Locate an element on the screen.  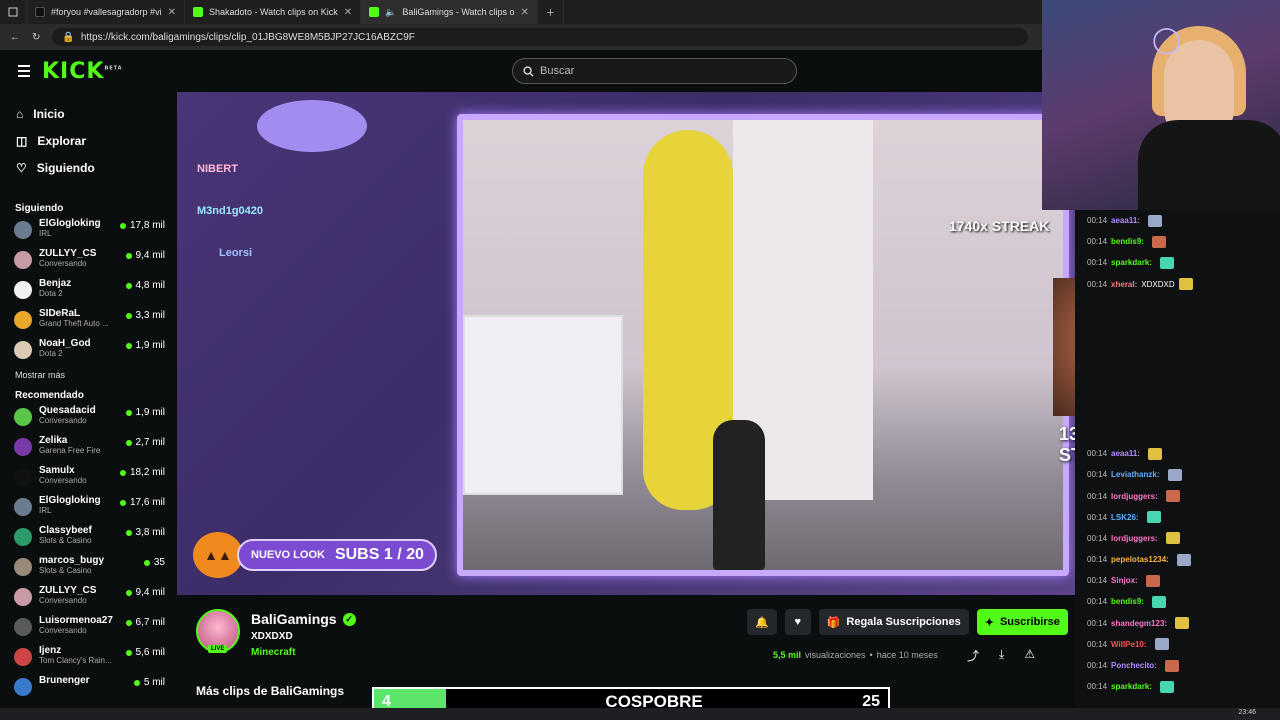
tab-label: #foryou #vallesagradorp #vi is located at coordinates (106, 12).